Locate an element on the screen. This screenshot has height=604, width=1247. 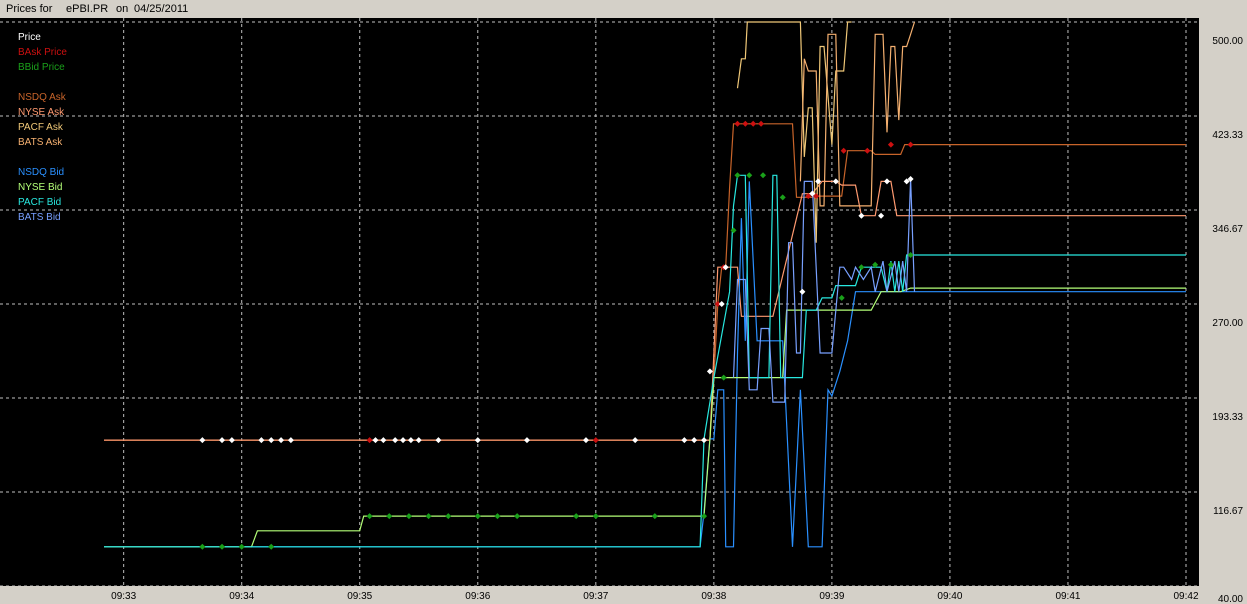
x-tick-label-1: 09:34 is located at coordinates (241, 596).